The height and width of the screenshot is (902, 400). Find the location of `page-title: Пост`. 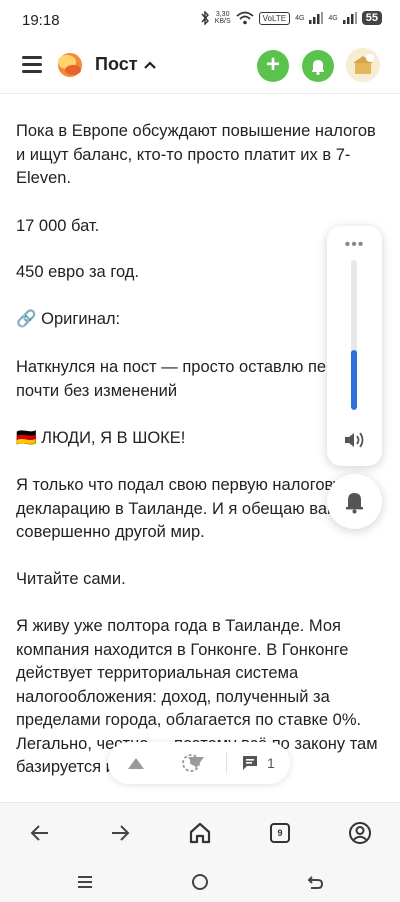

page-title: Пост is located at coordinates (116, 64).